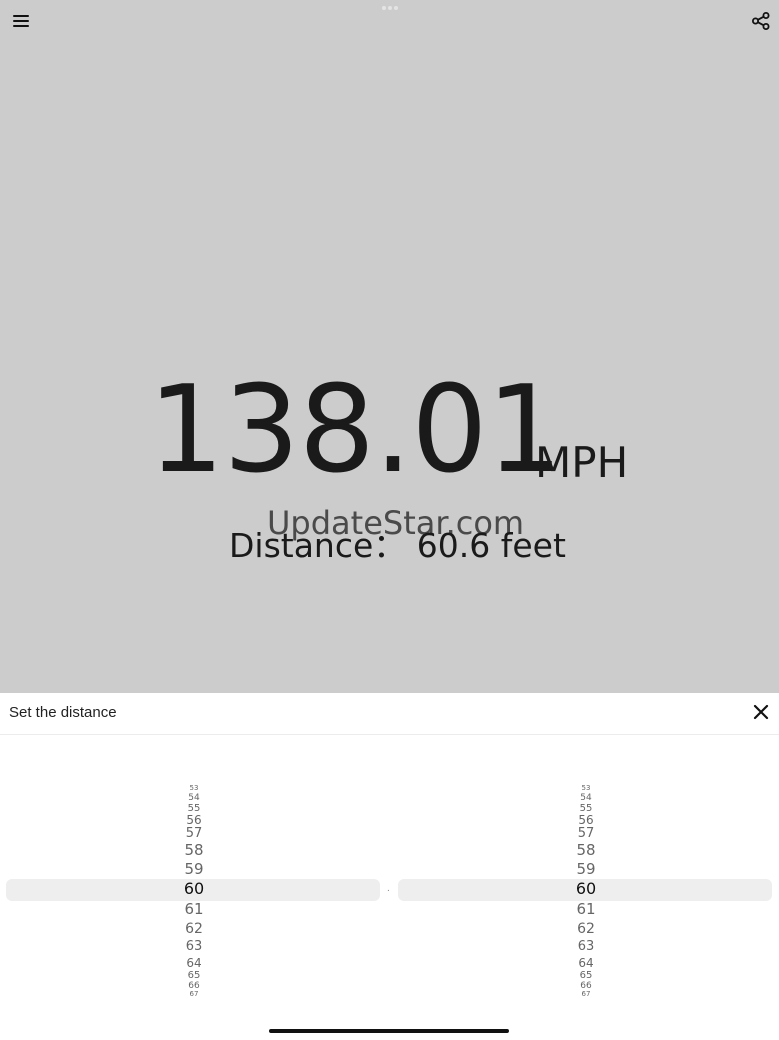  Describe the element at coordinates (389, 1031) in the screenshot. I see `home-indicator` at that location.